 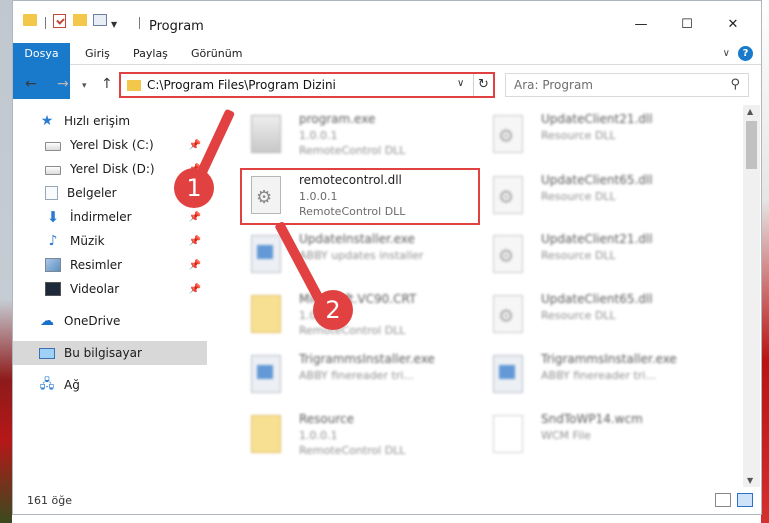 What do you see at coordinates (361, 435) in the screenshot?
I see `file-item: Resource 1.0.0.1 RemoteControl DLL` at bounding box center [361, 435].